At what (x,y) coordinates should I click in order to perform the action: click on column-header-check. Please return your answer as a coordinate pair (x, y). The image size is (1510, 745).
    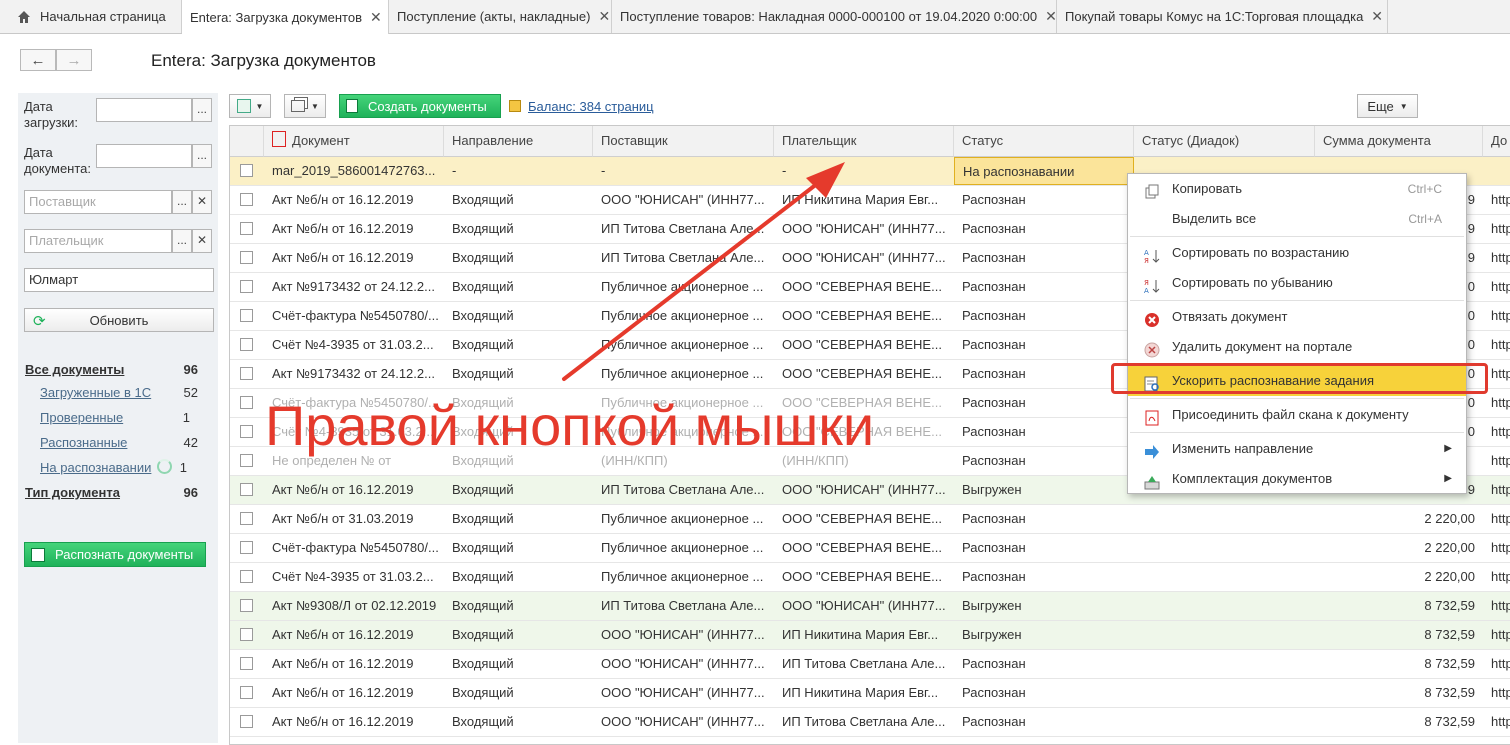
    Looking at the image, I should click on (247, 141).